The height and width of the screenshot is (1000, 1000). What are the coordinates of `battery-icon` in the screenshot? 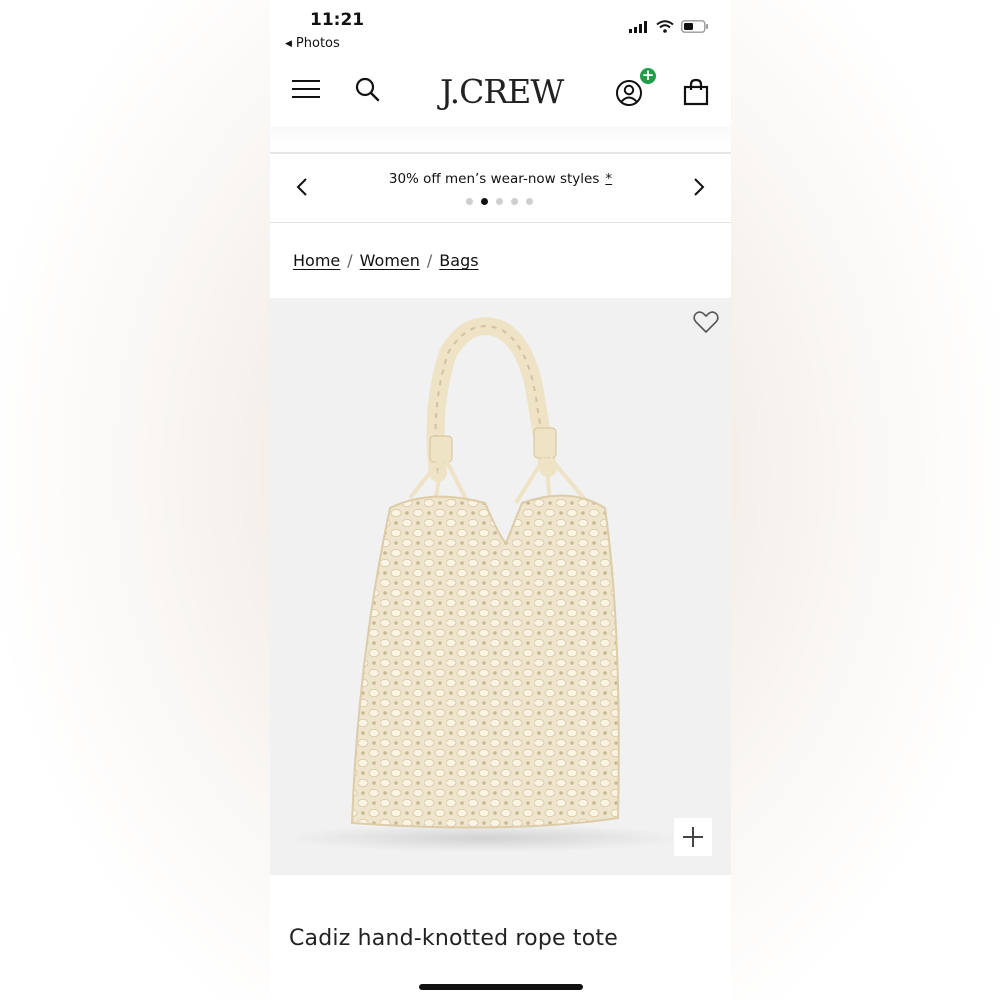 It's located at (694, 26).